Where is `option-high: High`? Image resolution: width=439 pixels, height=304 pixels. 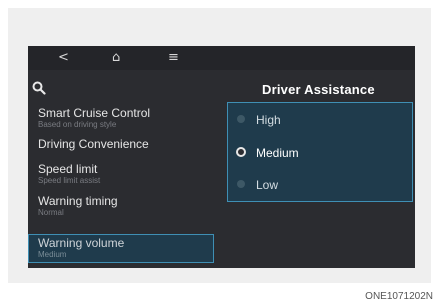
option-high: High is located at coordinates (320, 121).